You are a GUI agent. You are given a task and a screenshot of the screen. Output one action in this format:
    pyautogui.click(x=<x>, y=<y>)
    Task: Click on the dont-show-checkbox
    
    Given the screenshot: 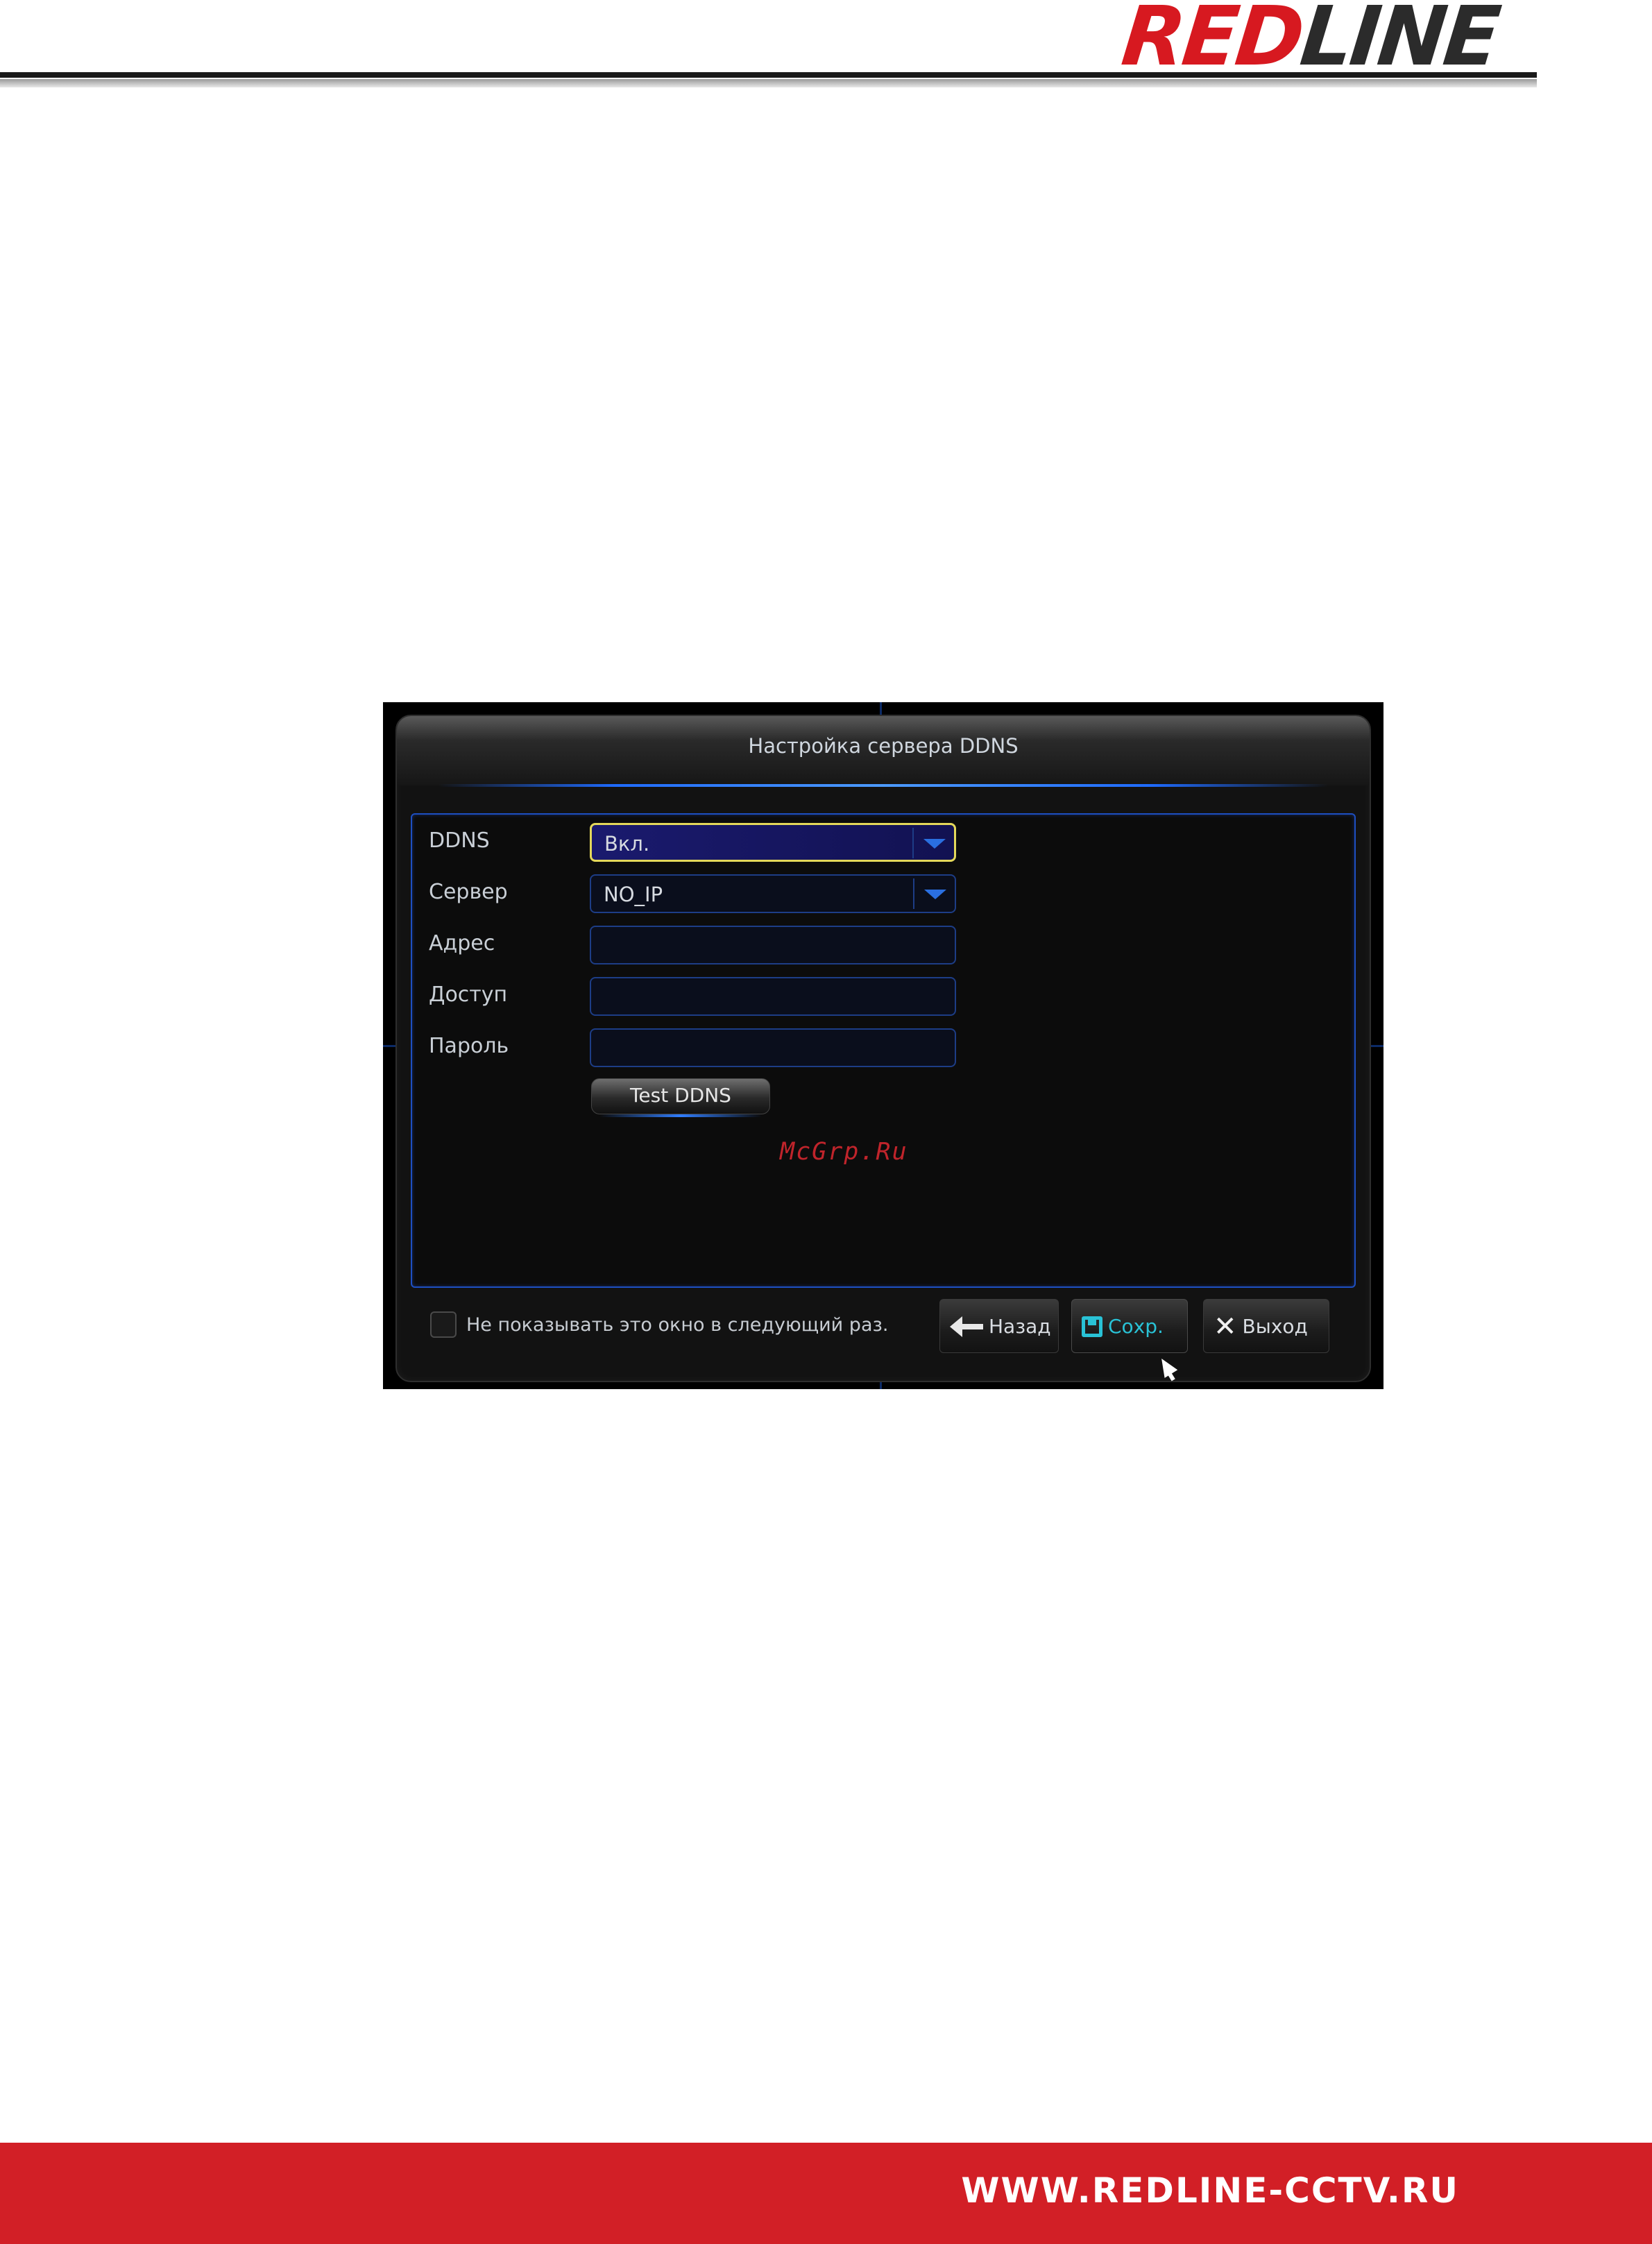 What is the action you would take?
    pyautogui.click(x=443, y=1324)
    